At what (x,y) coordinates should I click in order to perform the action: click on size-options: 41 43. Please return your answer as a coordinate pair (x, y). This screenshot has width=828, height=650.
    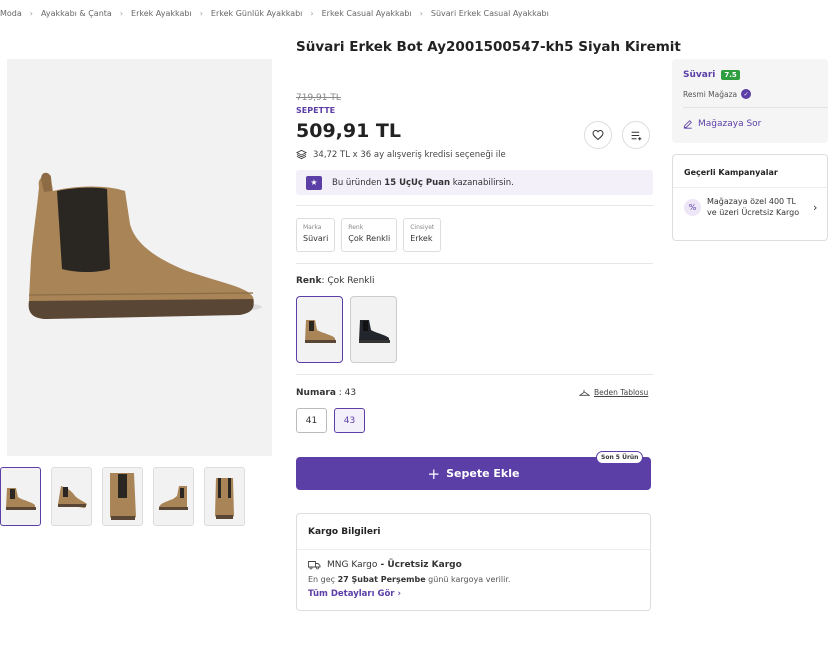
    Looking at the image, I should click on (330, 420).